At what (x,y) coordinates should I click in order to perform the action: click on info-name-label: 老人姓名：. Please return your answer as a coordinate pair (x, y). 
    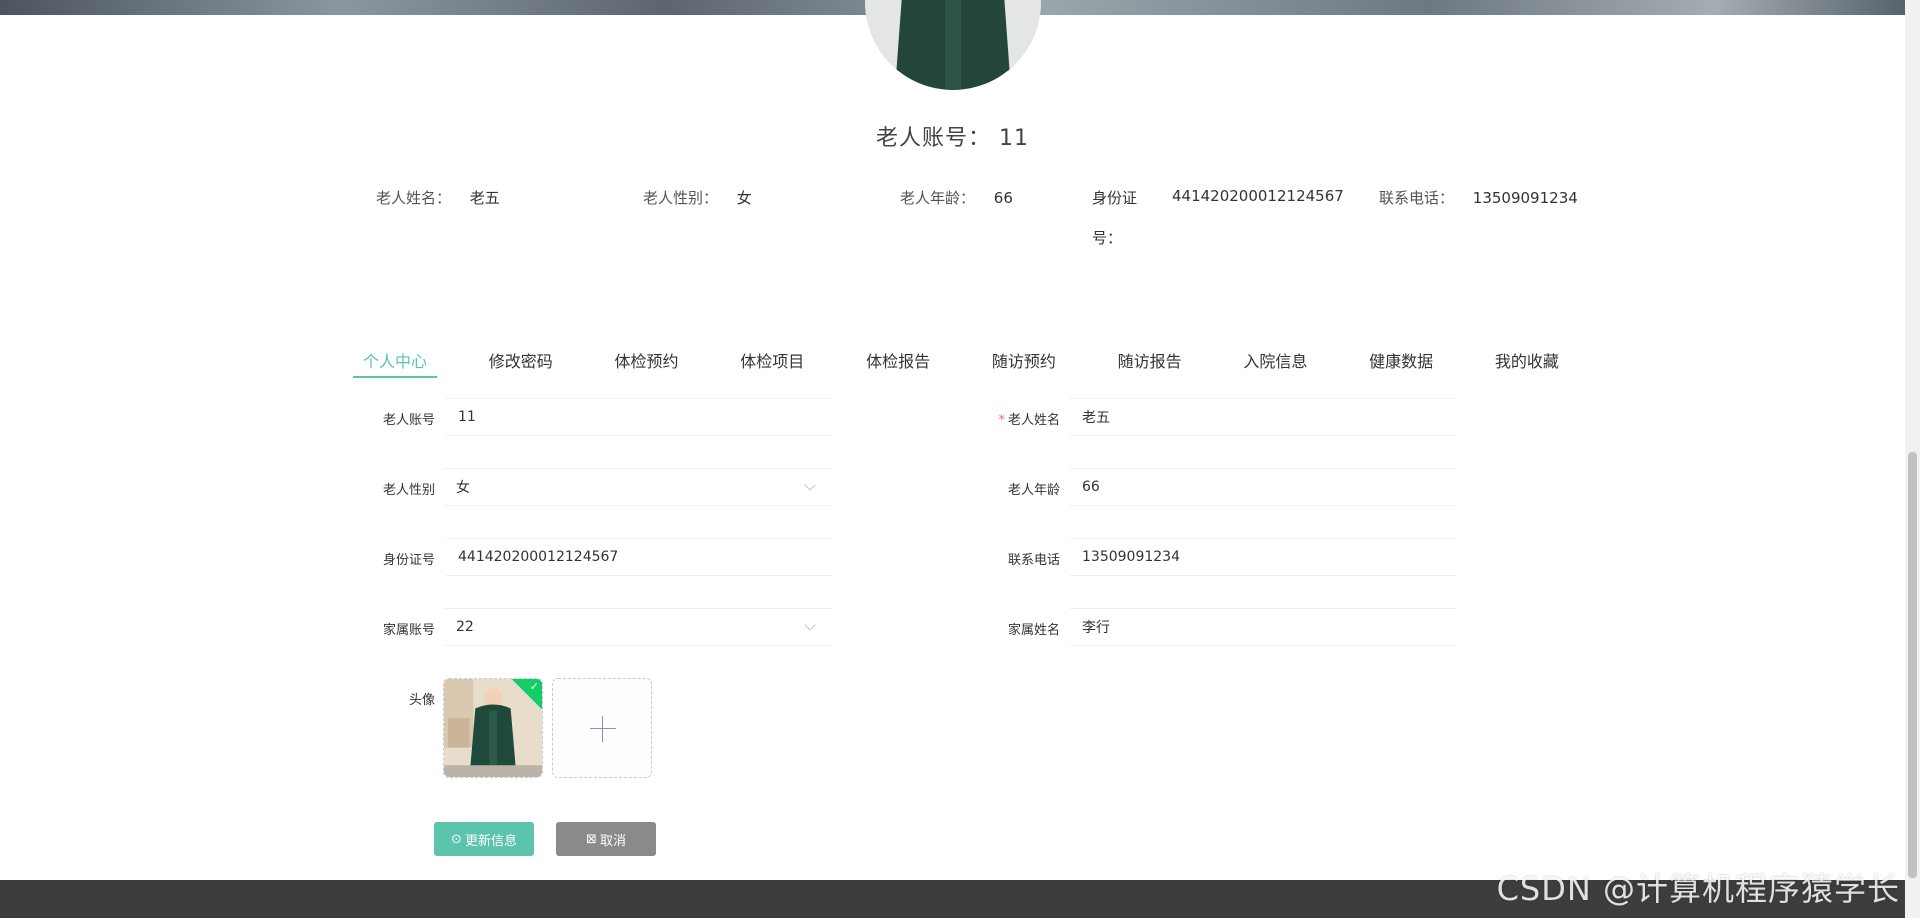
    Looking at the image, I should click on (414, 198).